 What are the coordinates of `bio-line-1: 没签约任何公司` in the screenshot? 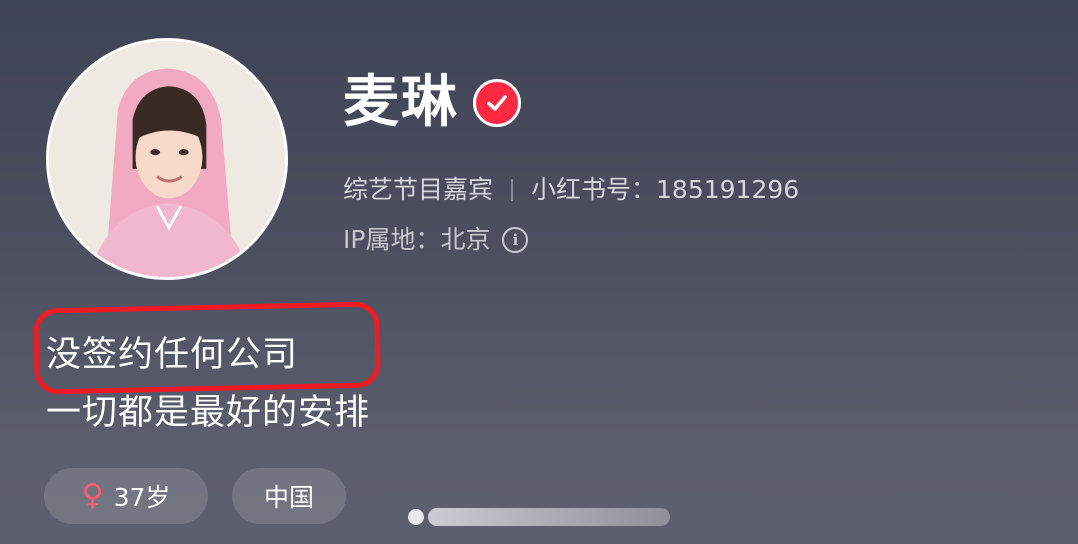 It's located at (172, 355).